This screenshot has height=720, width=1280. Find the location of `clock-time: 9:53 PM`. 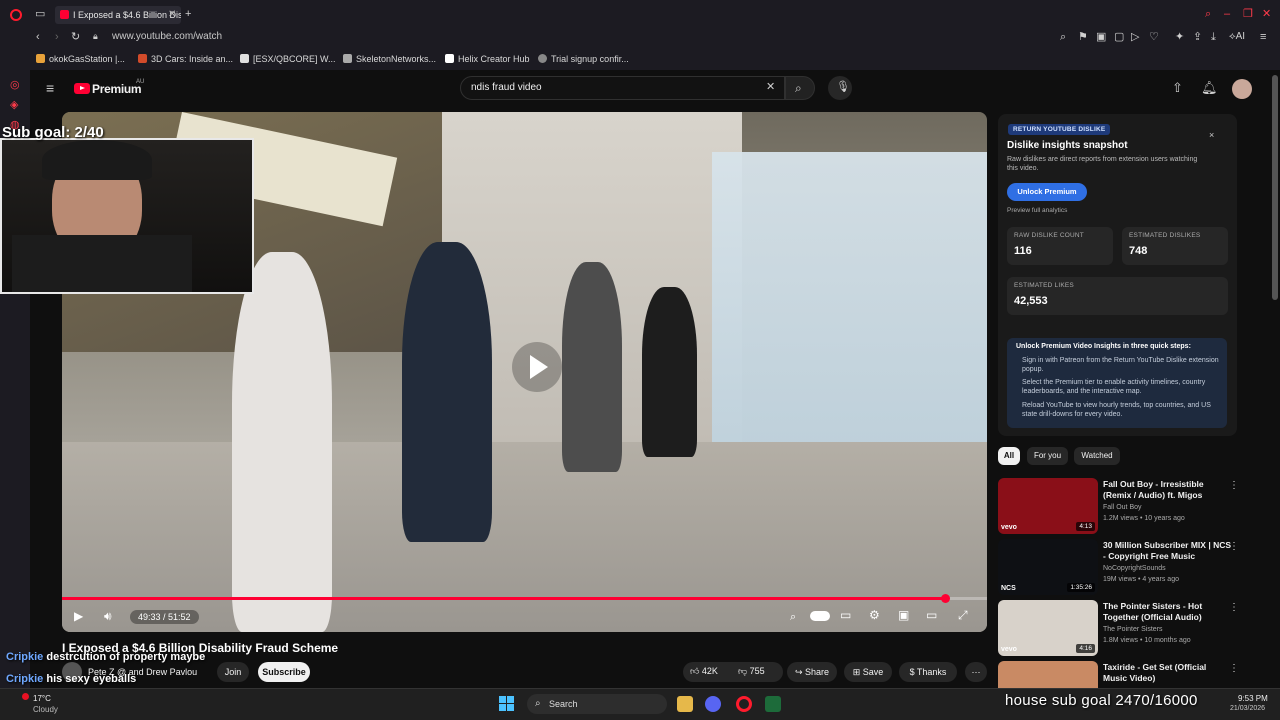

clock-time: 9:53 PM is located at coordinates (1253, 698).